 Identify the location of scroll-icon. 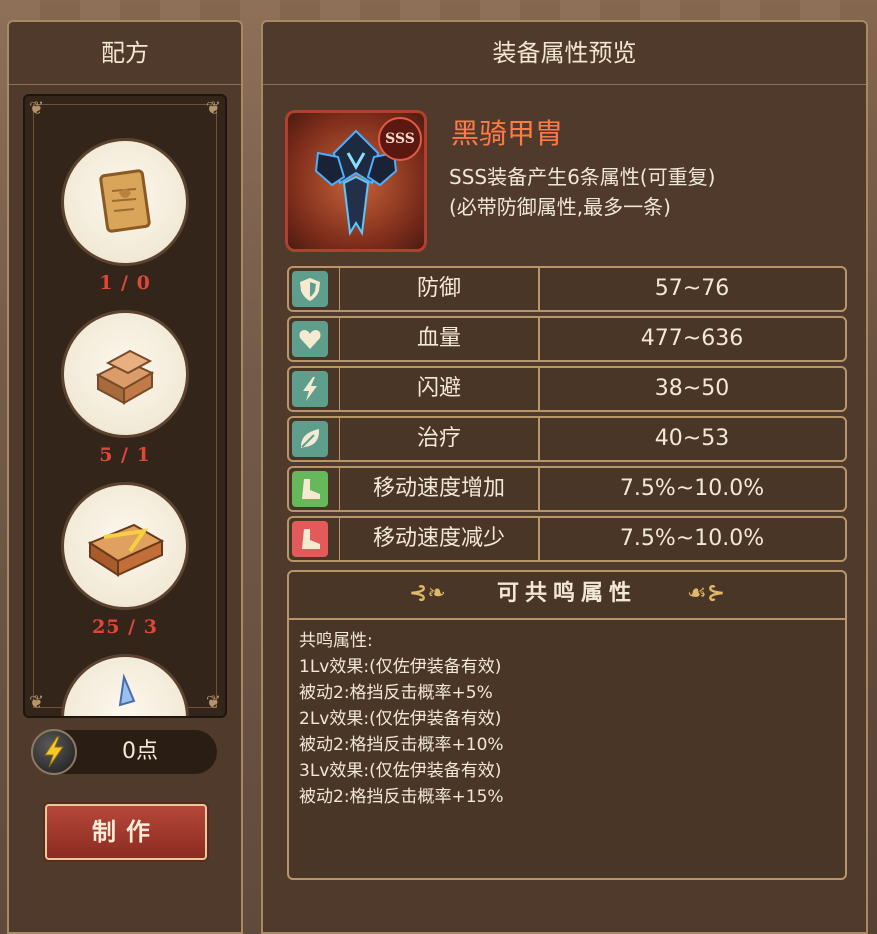
(125, 201).